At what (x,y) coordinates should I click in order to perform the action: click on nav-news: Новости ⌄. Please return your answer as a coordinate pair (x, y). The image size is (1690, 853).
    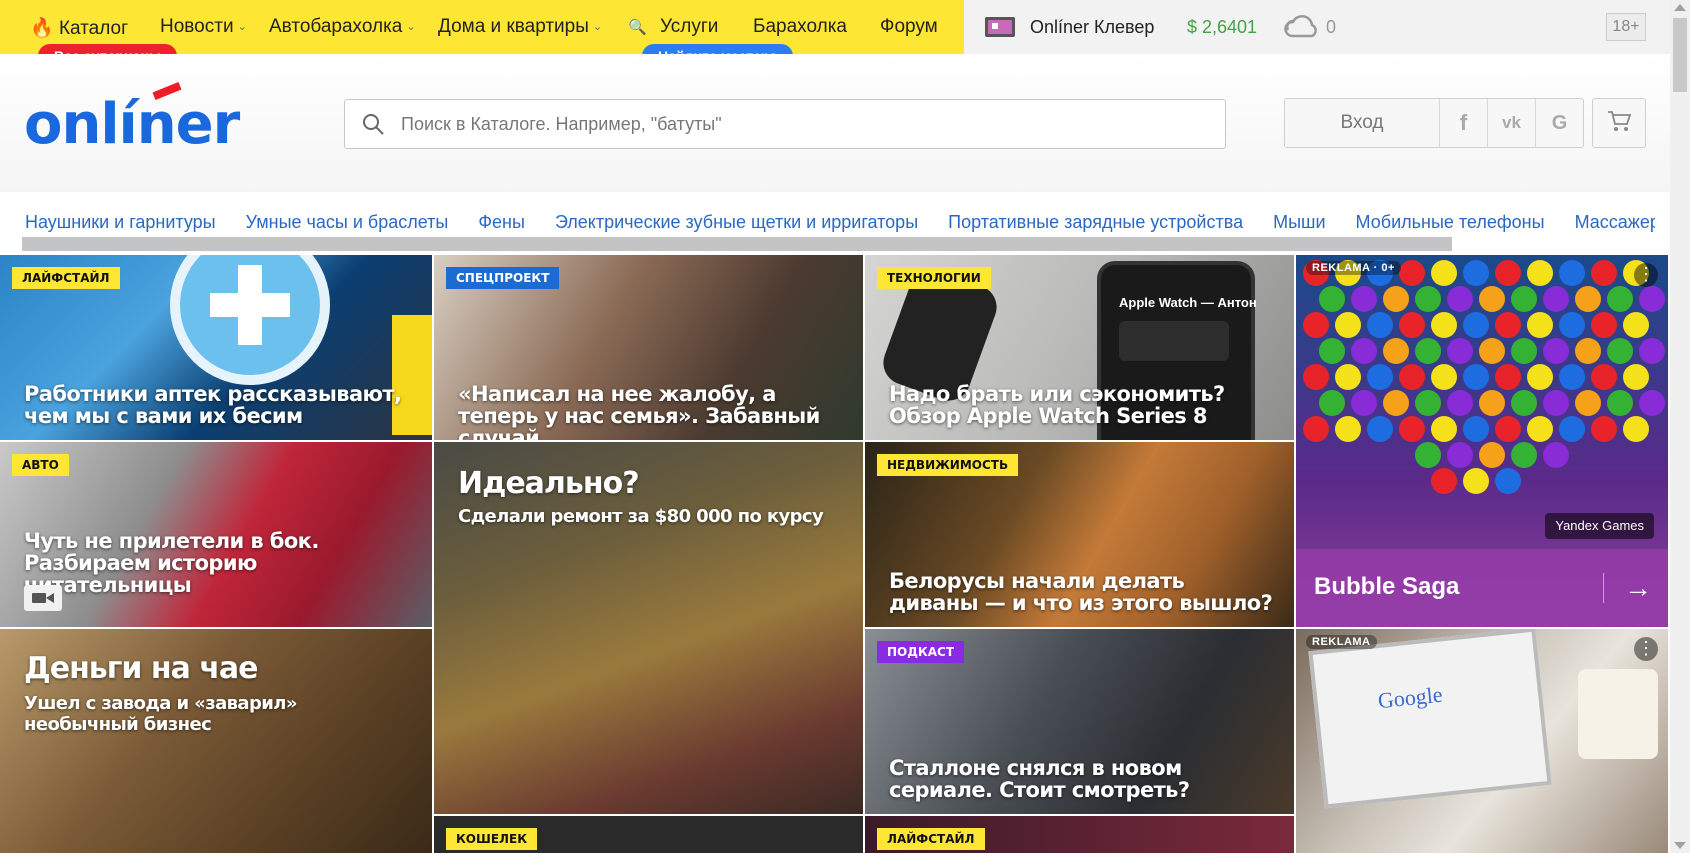
    Looking at the image, I should click on (203, 27).